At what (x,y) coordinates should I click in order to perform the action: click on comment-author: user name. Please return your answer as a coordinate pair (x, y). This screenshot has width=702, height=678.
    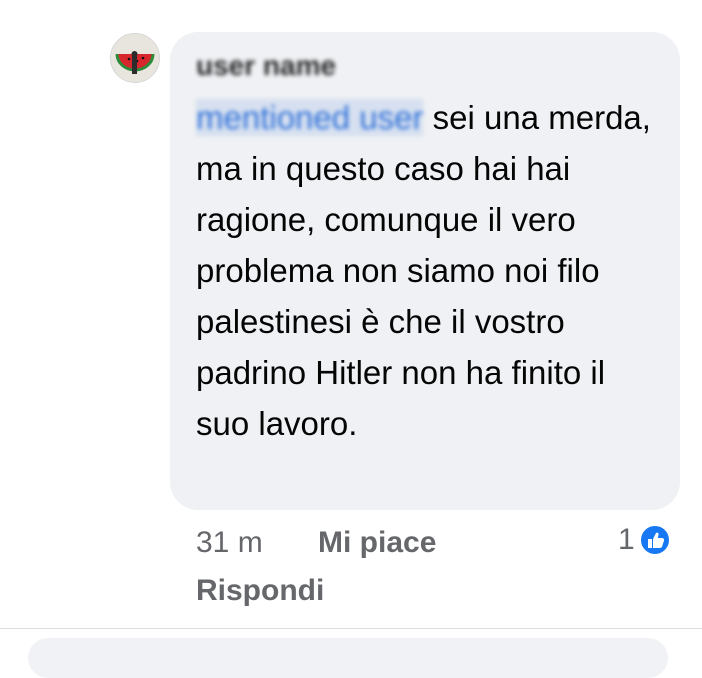
    Looking at the image, I should click on (266, 66).